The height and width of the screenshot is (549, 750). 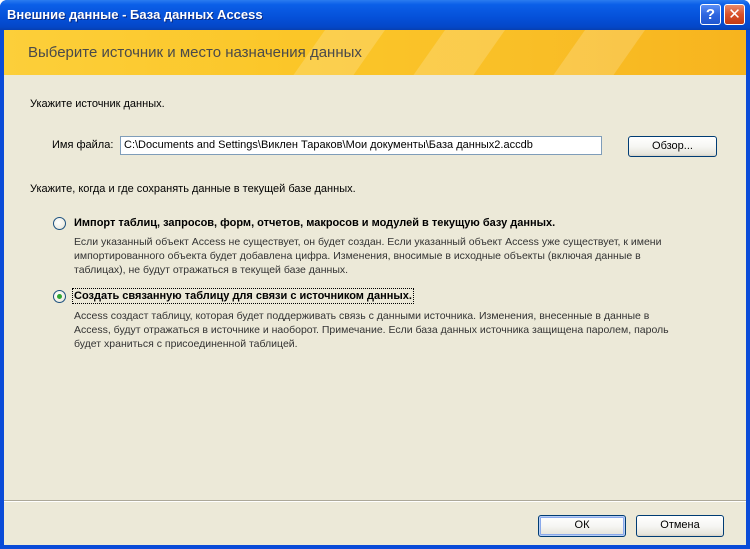 I want to click on radio-selected-dot, so click(x=59, y=296).